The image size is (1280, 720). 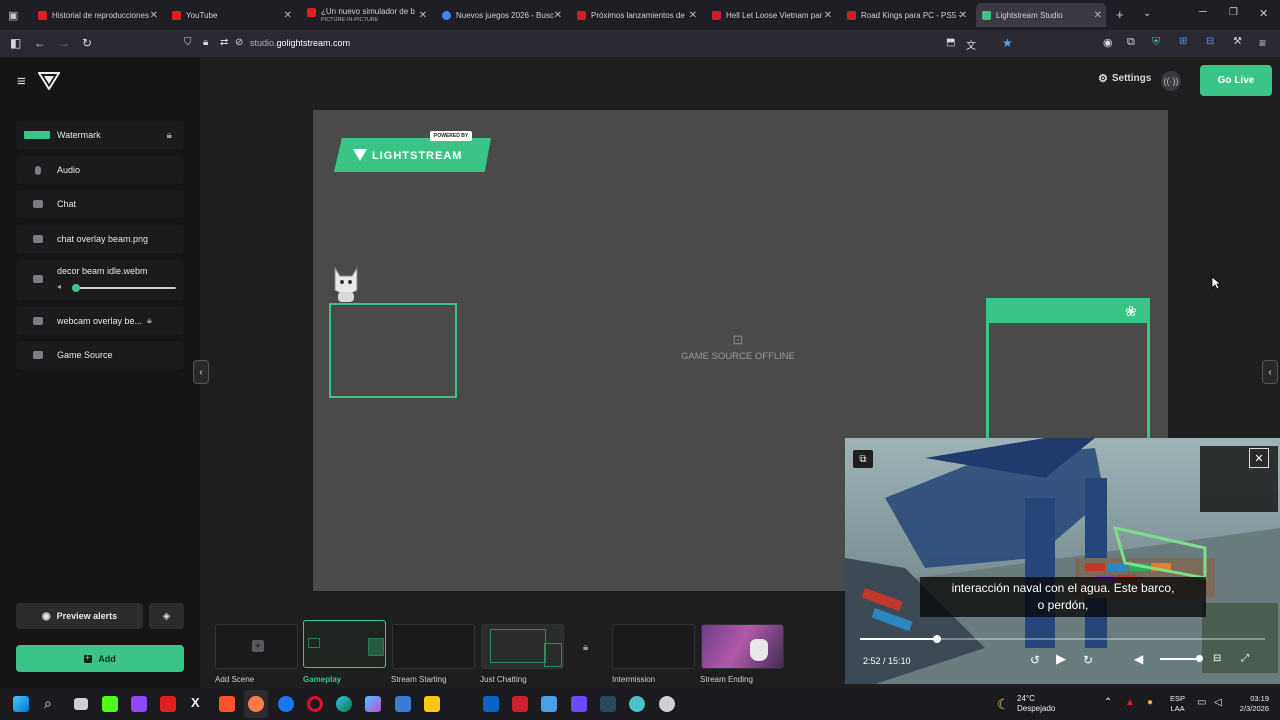 I want to click on opera-icon, so click(x=315, y=704).